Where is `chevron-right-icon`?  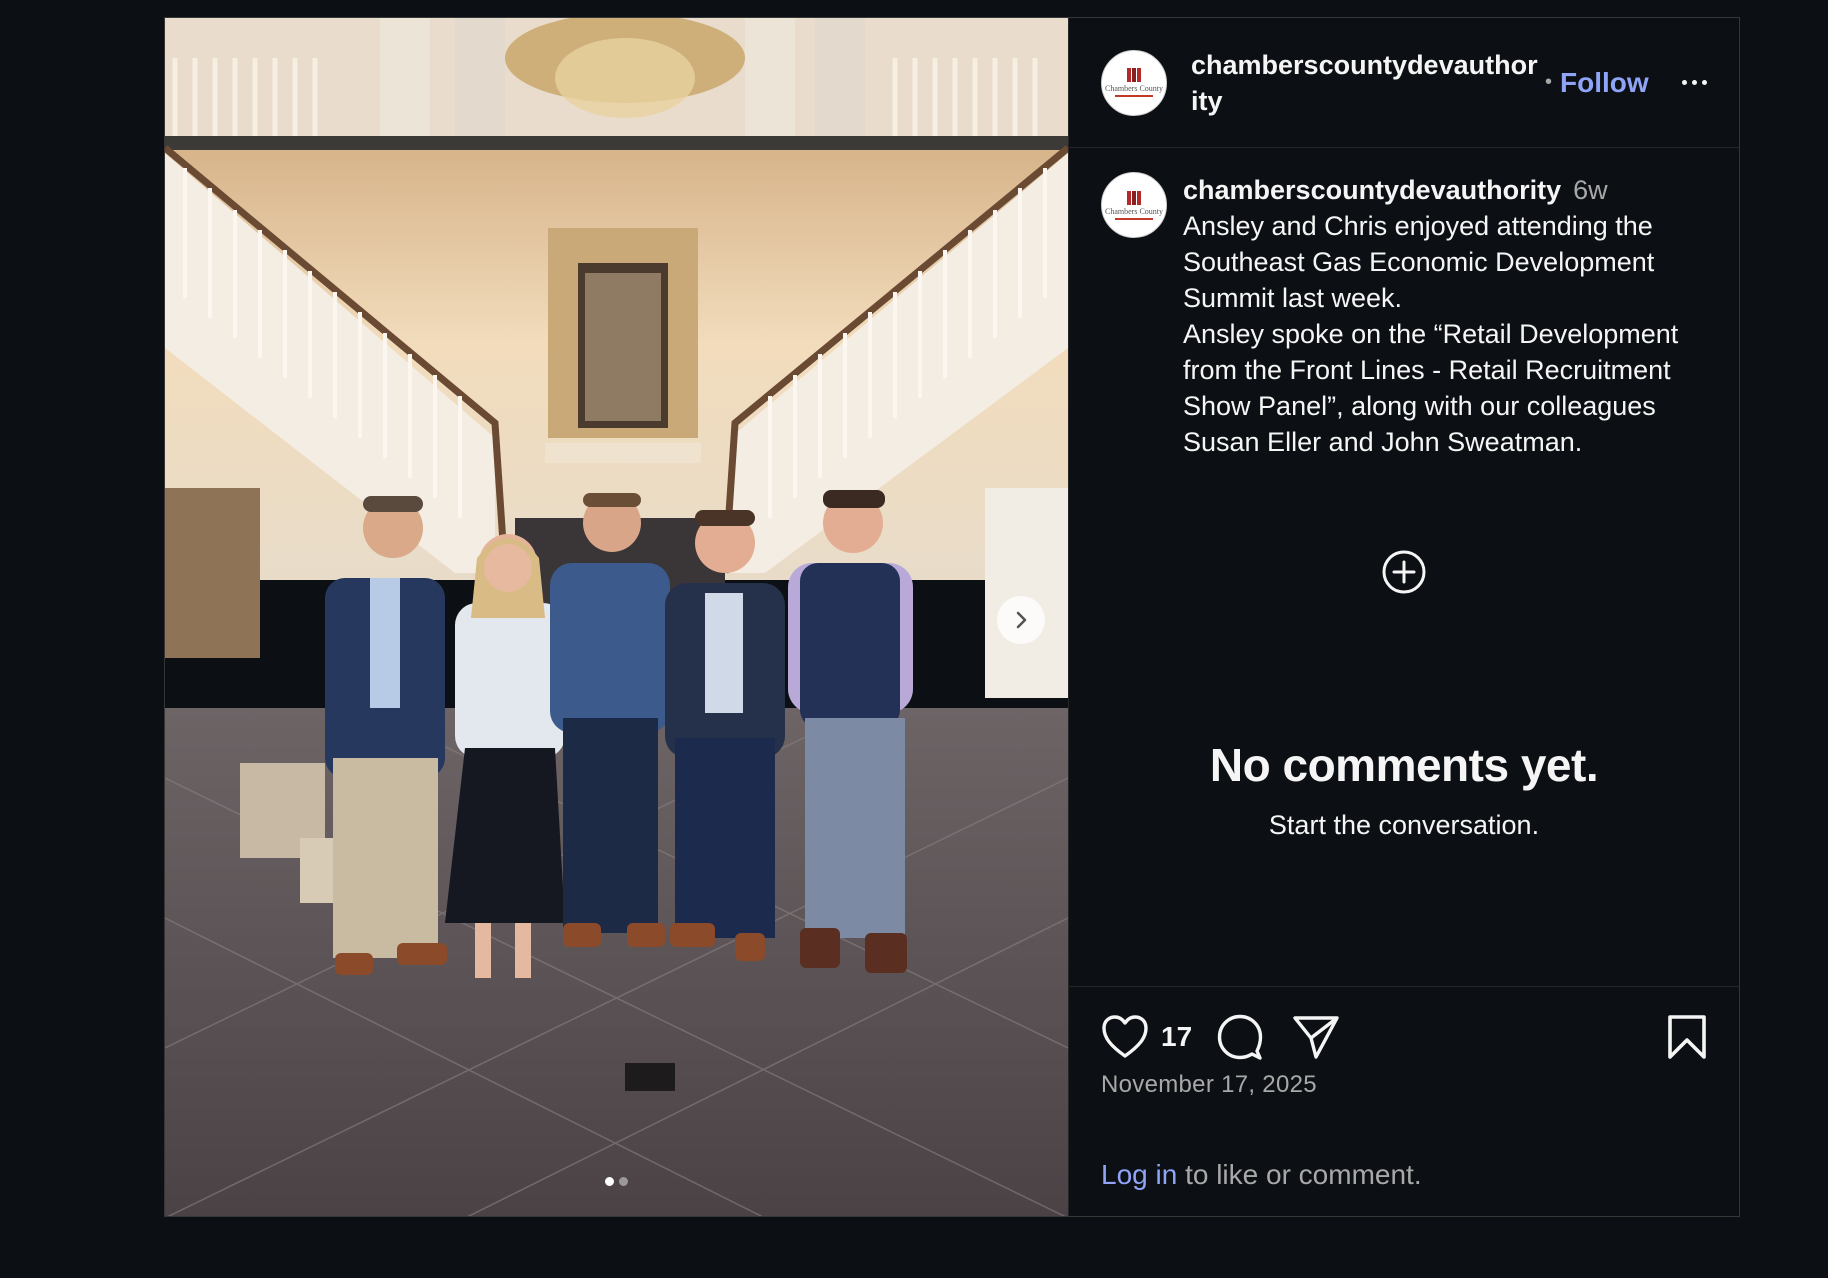
chevron-right-icon is located at coordinates (1021, 620).